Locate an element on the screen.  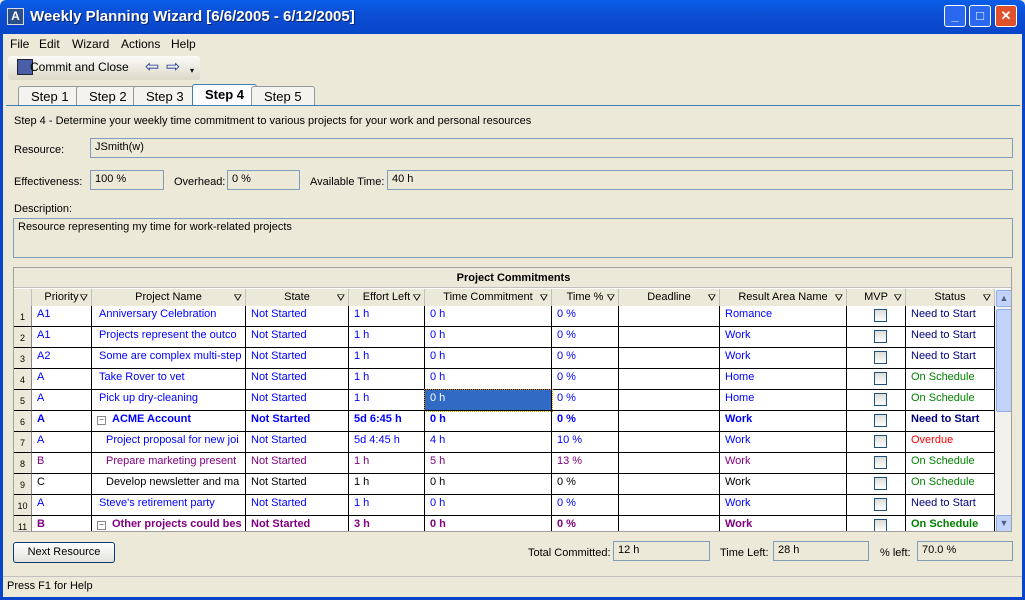
row-number: 5 is located at coordinates (23, 400).